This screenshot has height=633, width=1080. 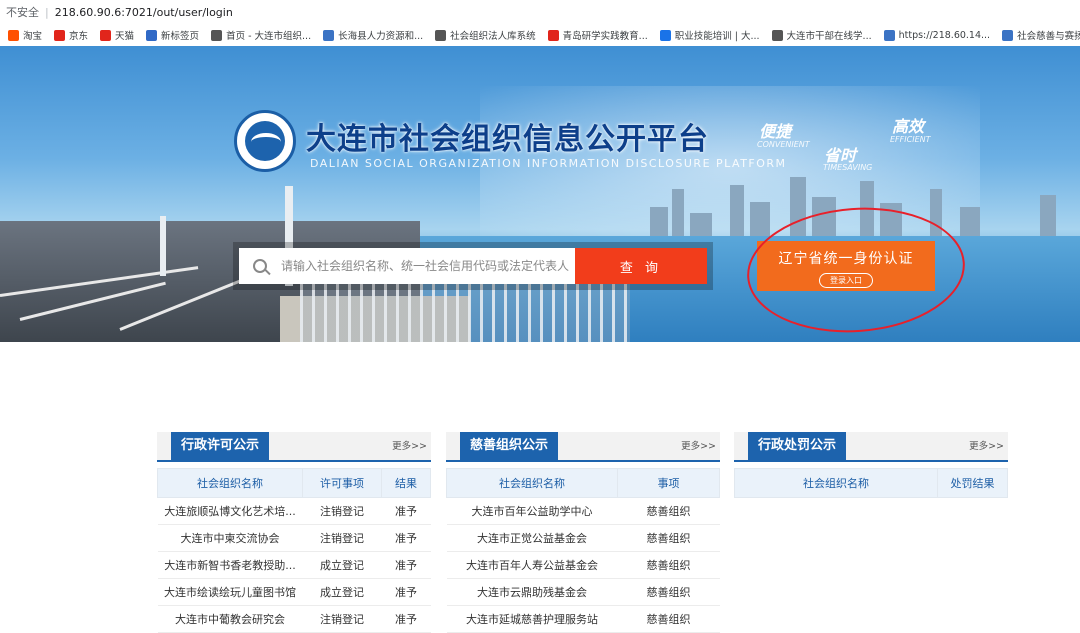 I want to click on login-entry-button: 登录入口, so click(x=846, y=280).